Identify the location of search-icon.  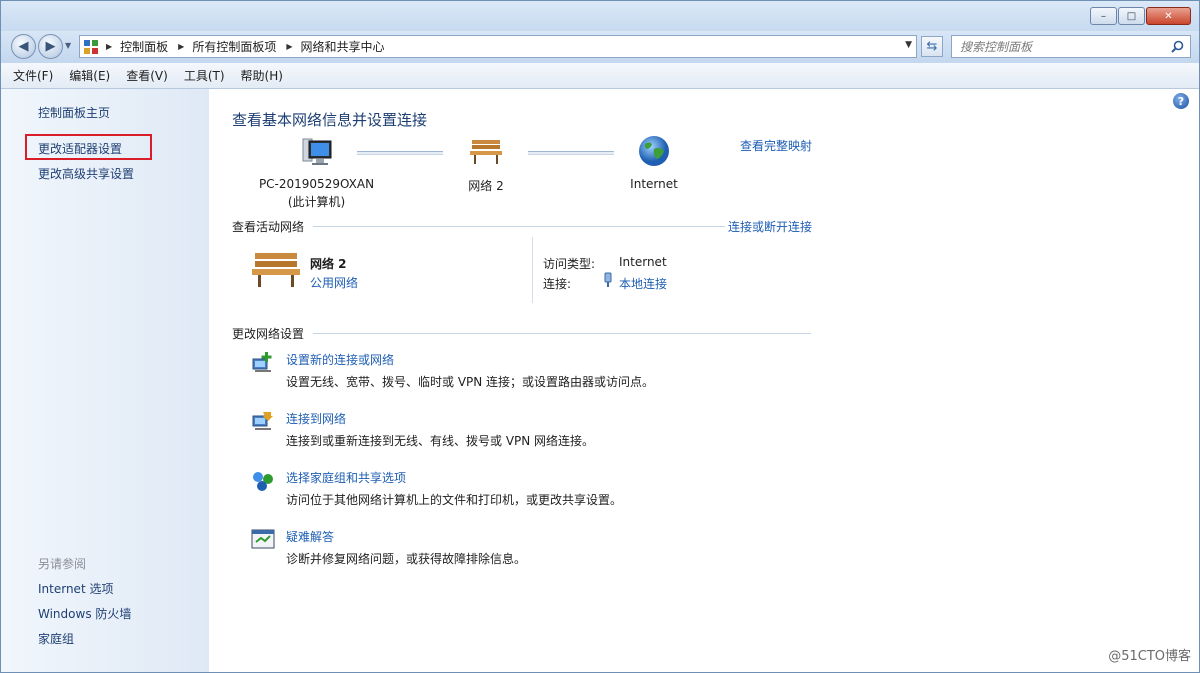
(1177, 46).